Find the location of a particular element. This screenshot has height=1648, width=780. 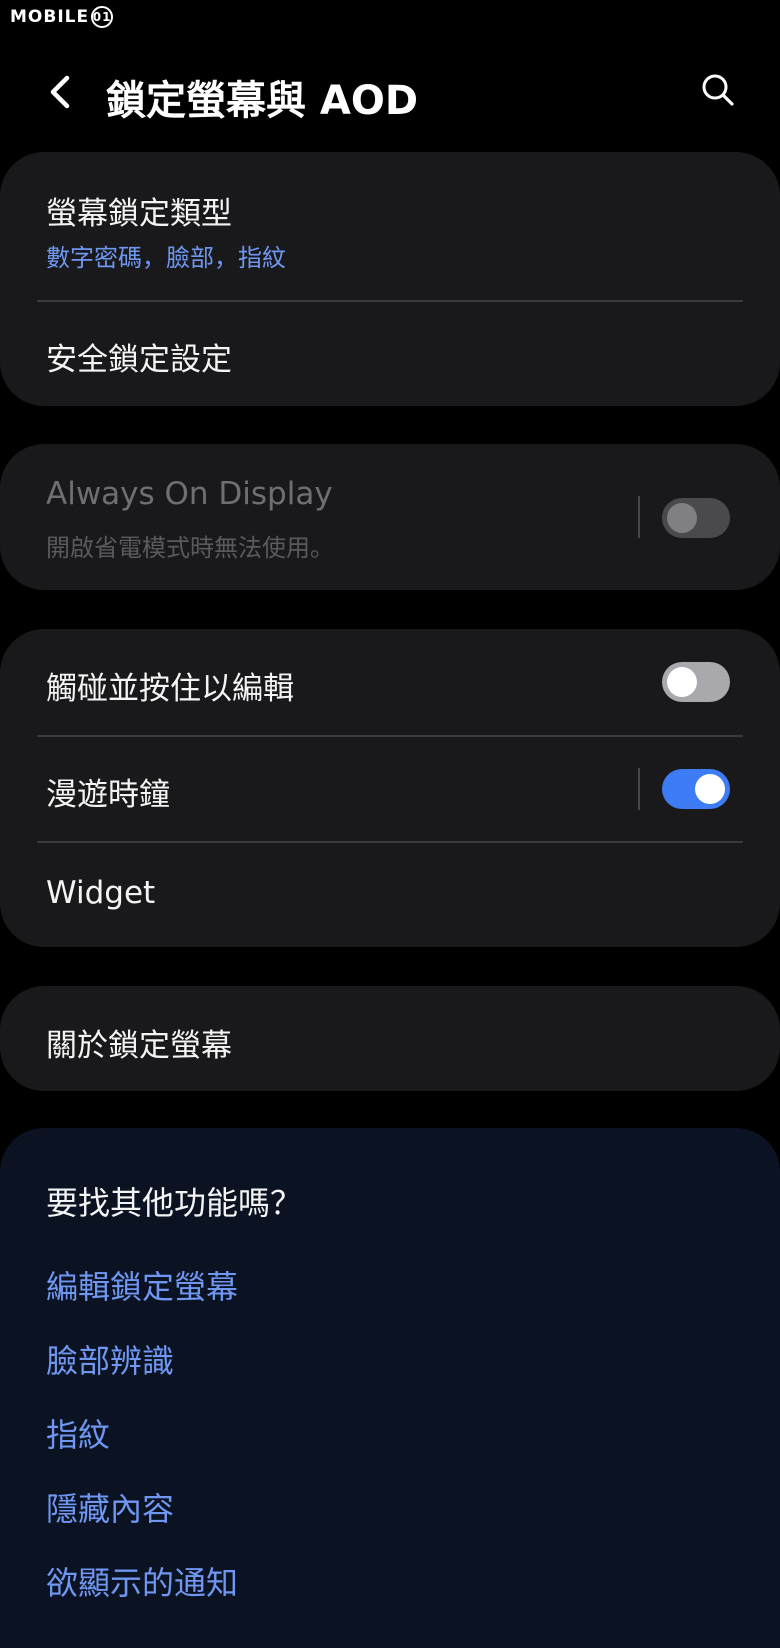

touch-hold-edit-title: 觸碰並按住以編輯 is located at coordinates (170, 689).